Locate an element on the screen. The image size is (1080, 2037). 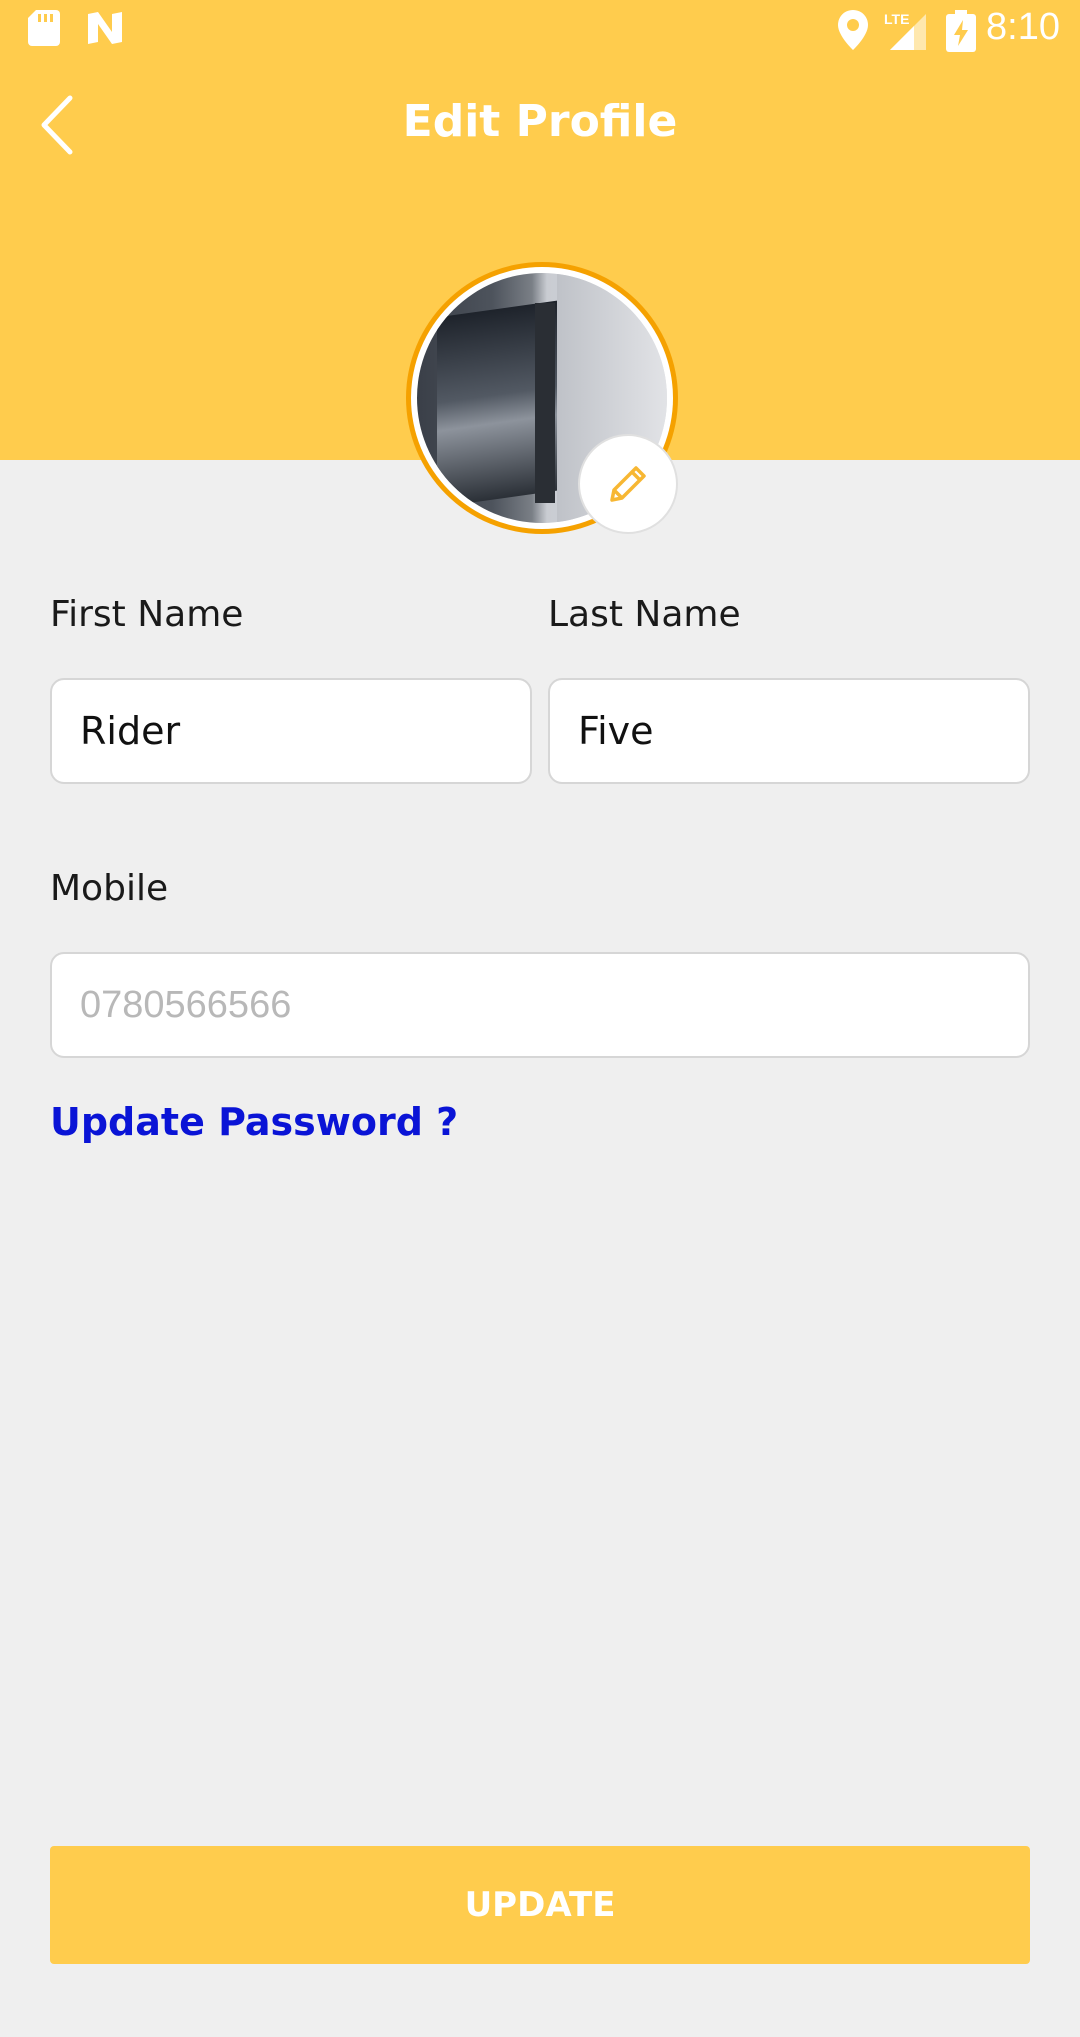
last-name-field: Five is located at coordinates (789, 731).